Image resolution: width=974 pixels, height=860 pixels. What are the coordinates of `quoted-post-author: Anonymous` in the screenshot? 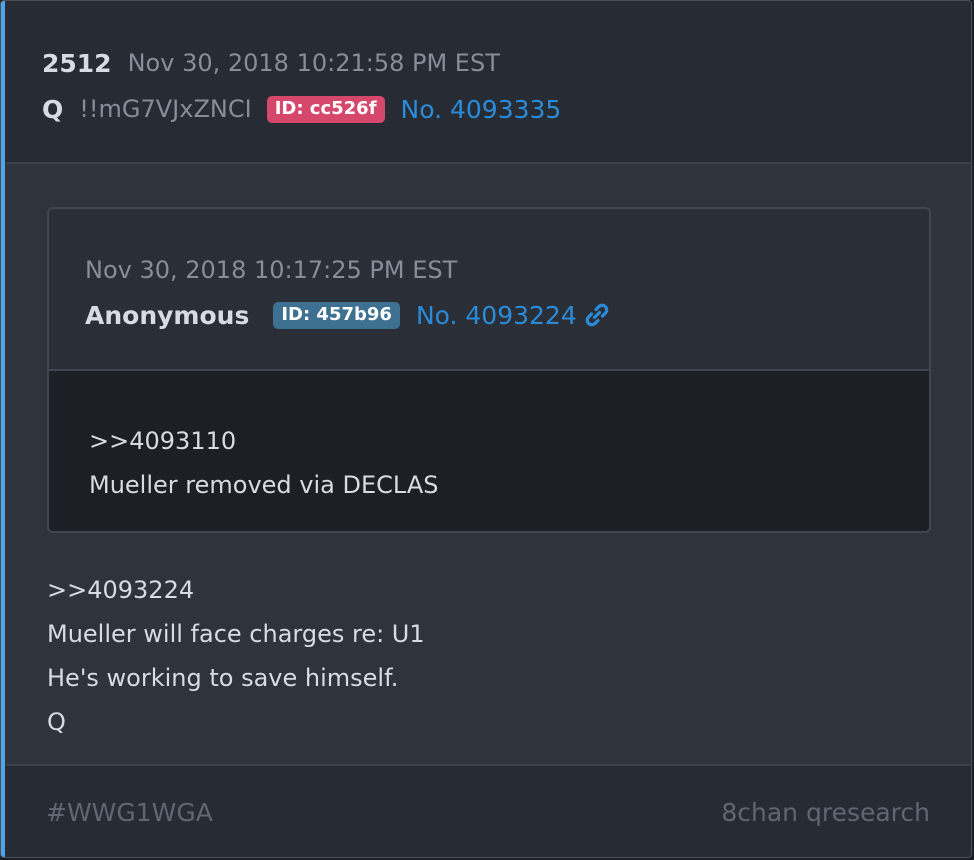 It's located at (167, 315).